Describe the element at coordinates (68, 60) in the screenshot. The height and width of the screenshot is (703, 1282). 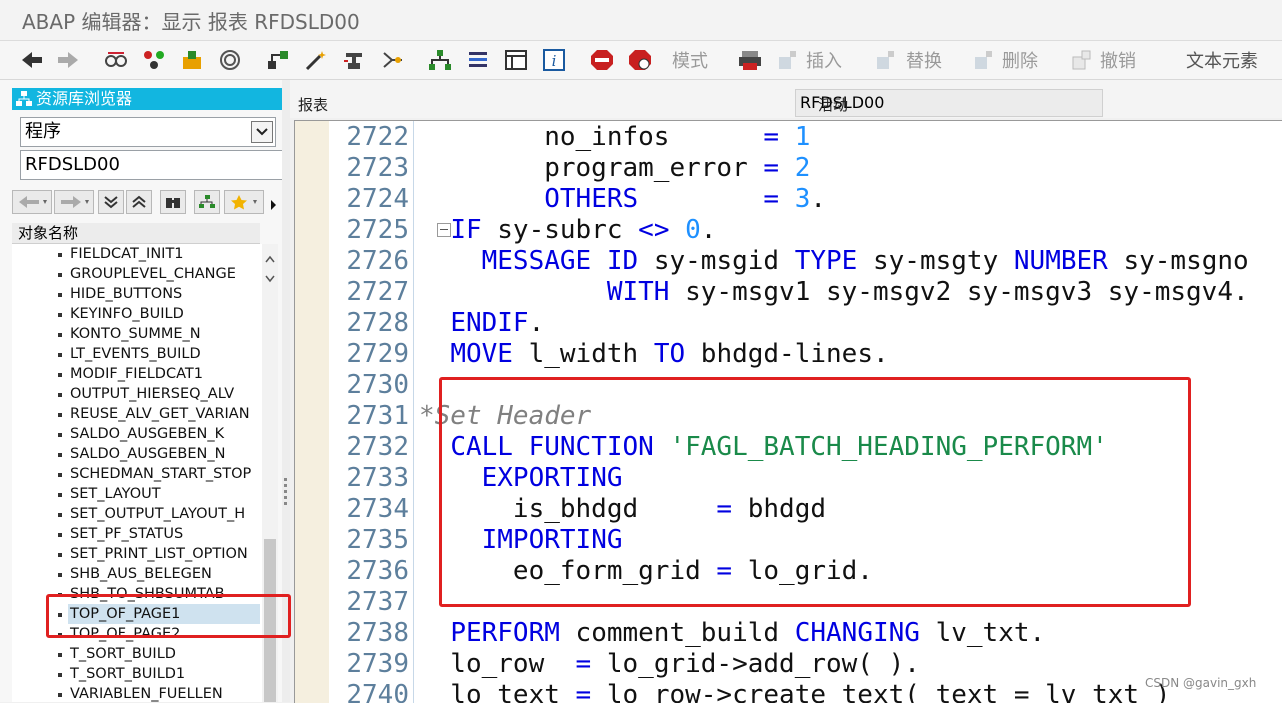
I see `forward-arrow-icon` at that location.